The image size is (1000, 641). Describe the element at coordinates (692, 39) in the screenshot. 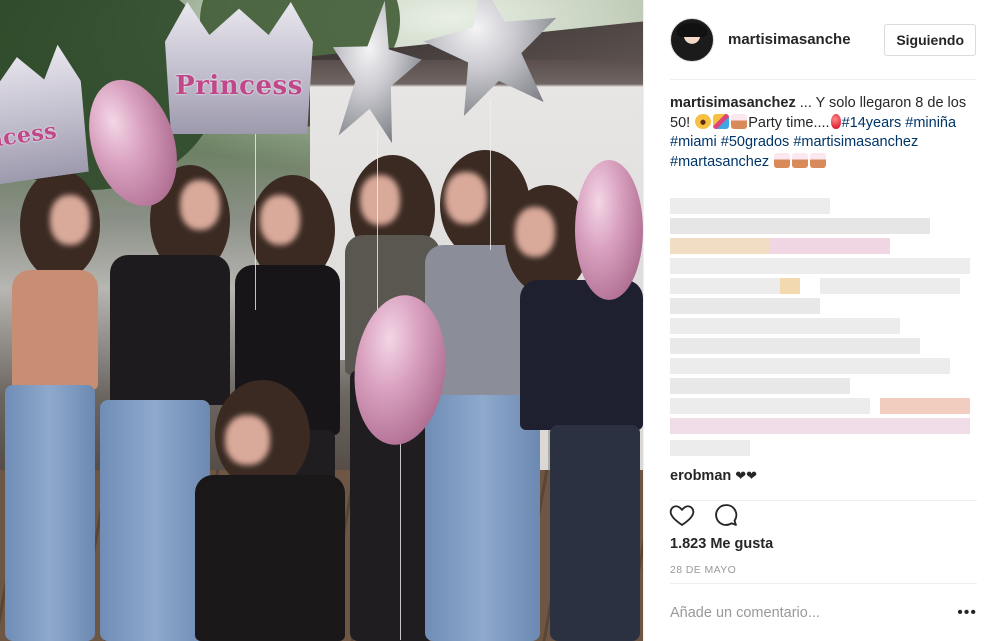

I see `avatar` at that location.